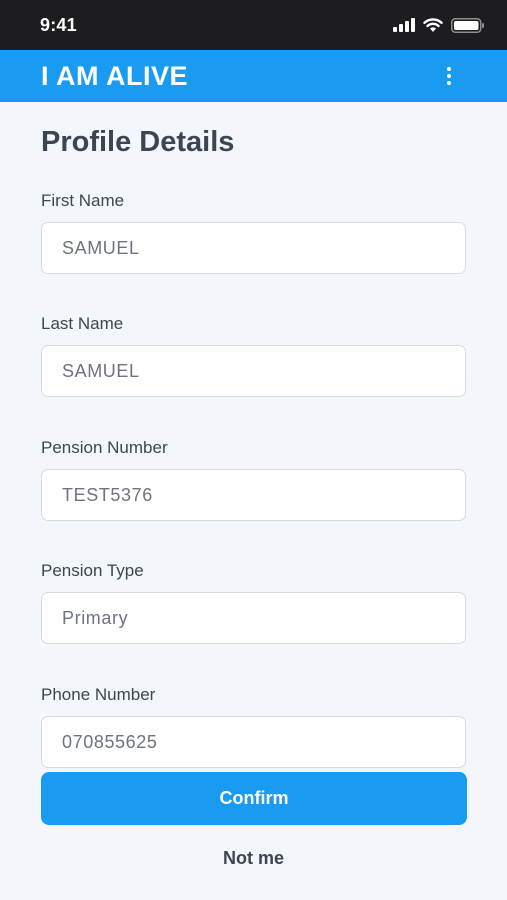 This screenshot has width=507, height=900. I want to click on status-time: 9:41, so click(58, 24).